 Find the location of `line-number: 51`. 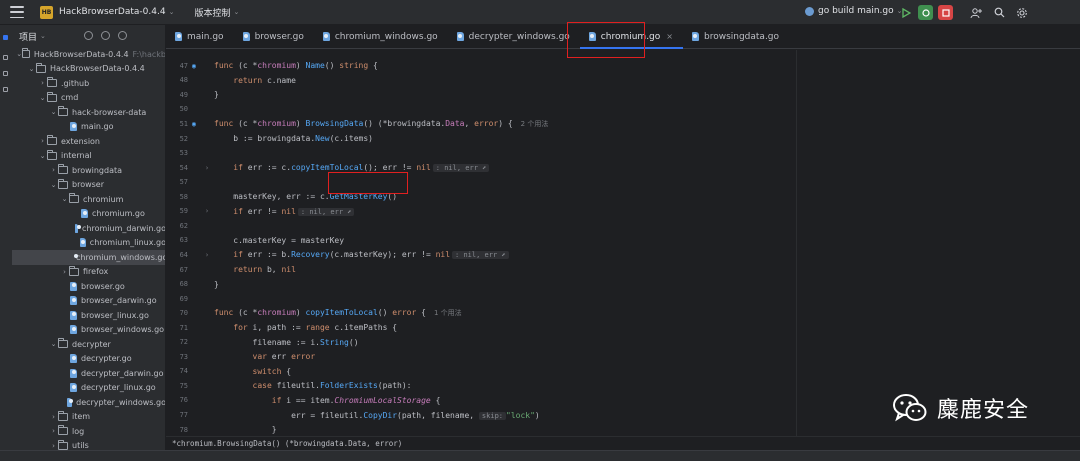

line-number: 51 is located at coordinates (177, 124).